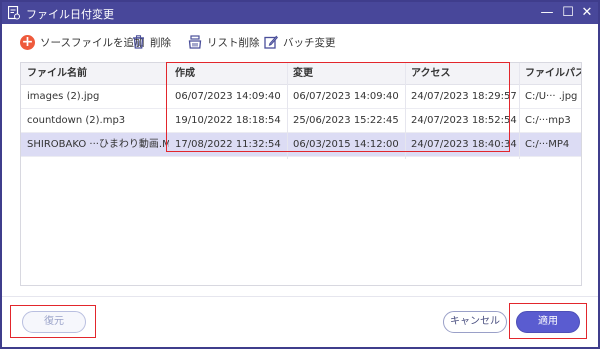  Describe the element at coordinates (271, 42) in the screenshot. I see `edit-icon` at that location.